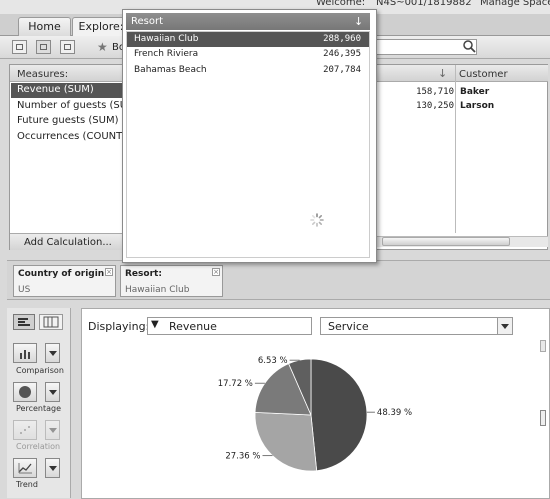 The image size is (550, 499). What do you see at coordinates (63, 274) in the screenshot?
I see `filter-title: Country of origin:` at bounding box center [63, 274].